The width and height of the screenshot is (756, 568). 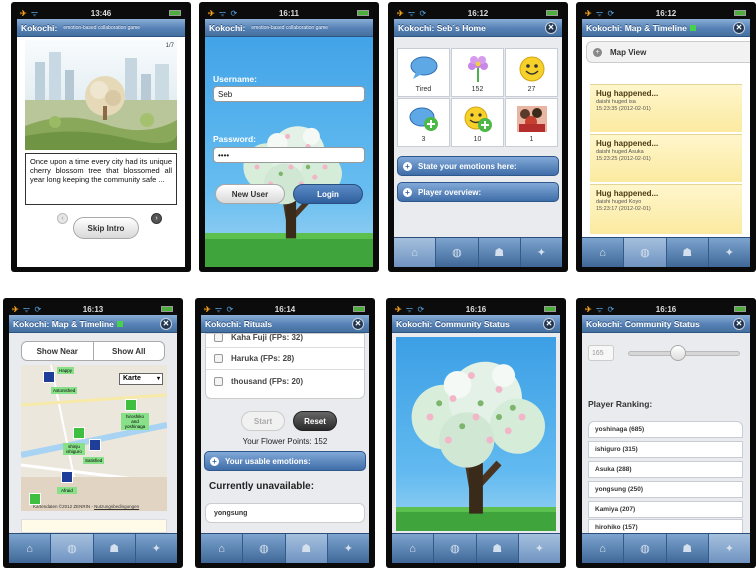 What do you see at coordinates (119, 323) in the screenshot?
I see `status-square-icon` at bounding box center [119, 323].